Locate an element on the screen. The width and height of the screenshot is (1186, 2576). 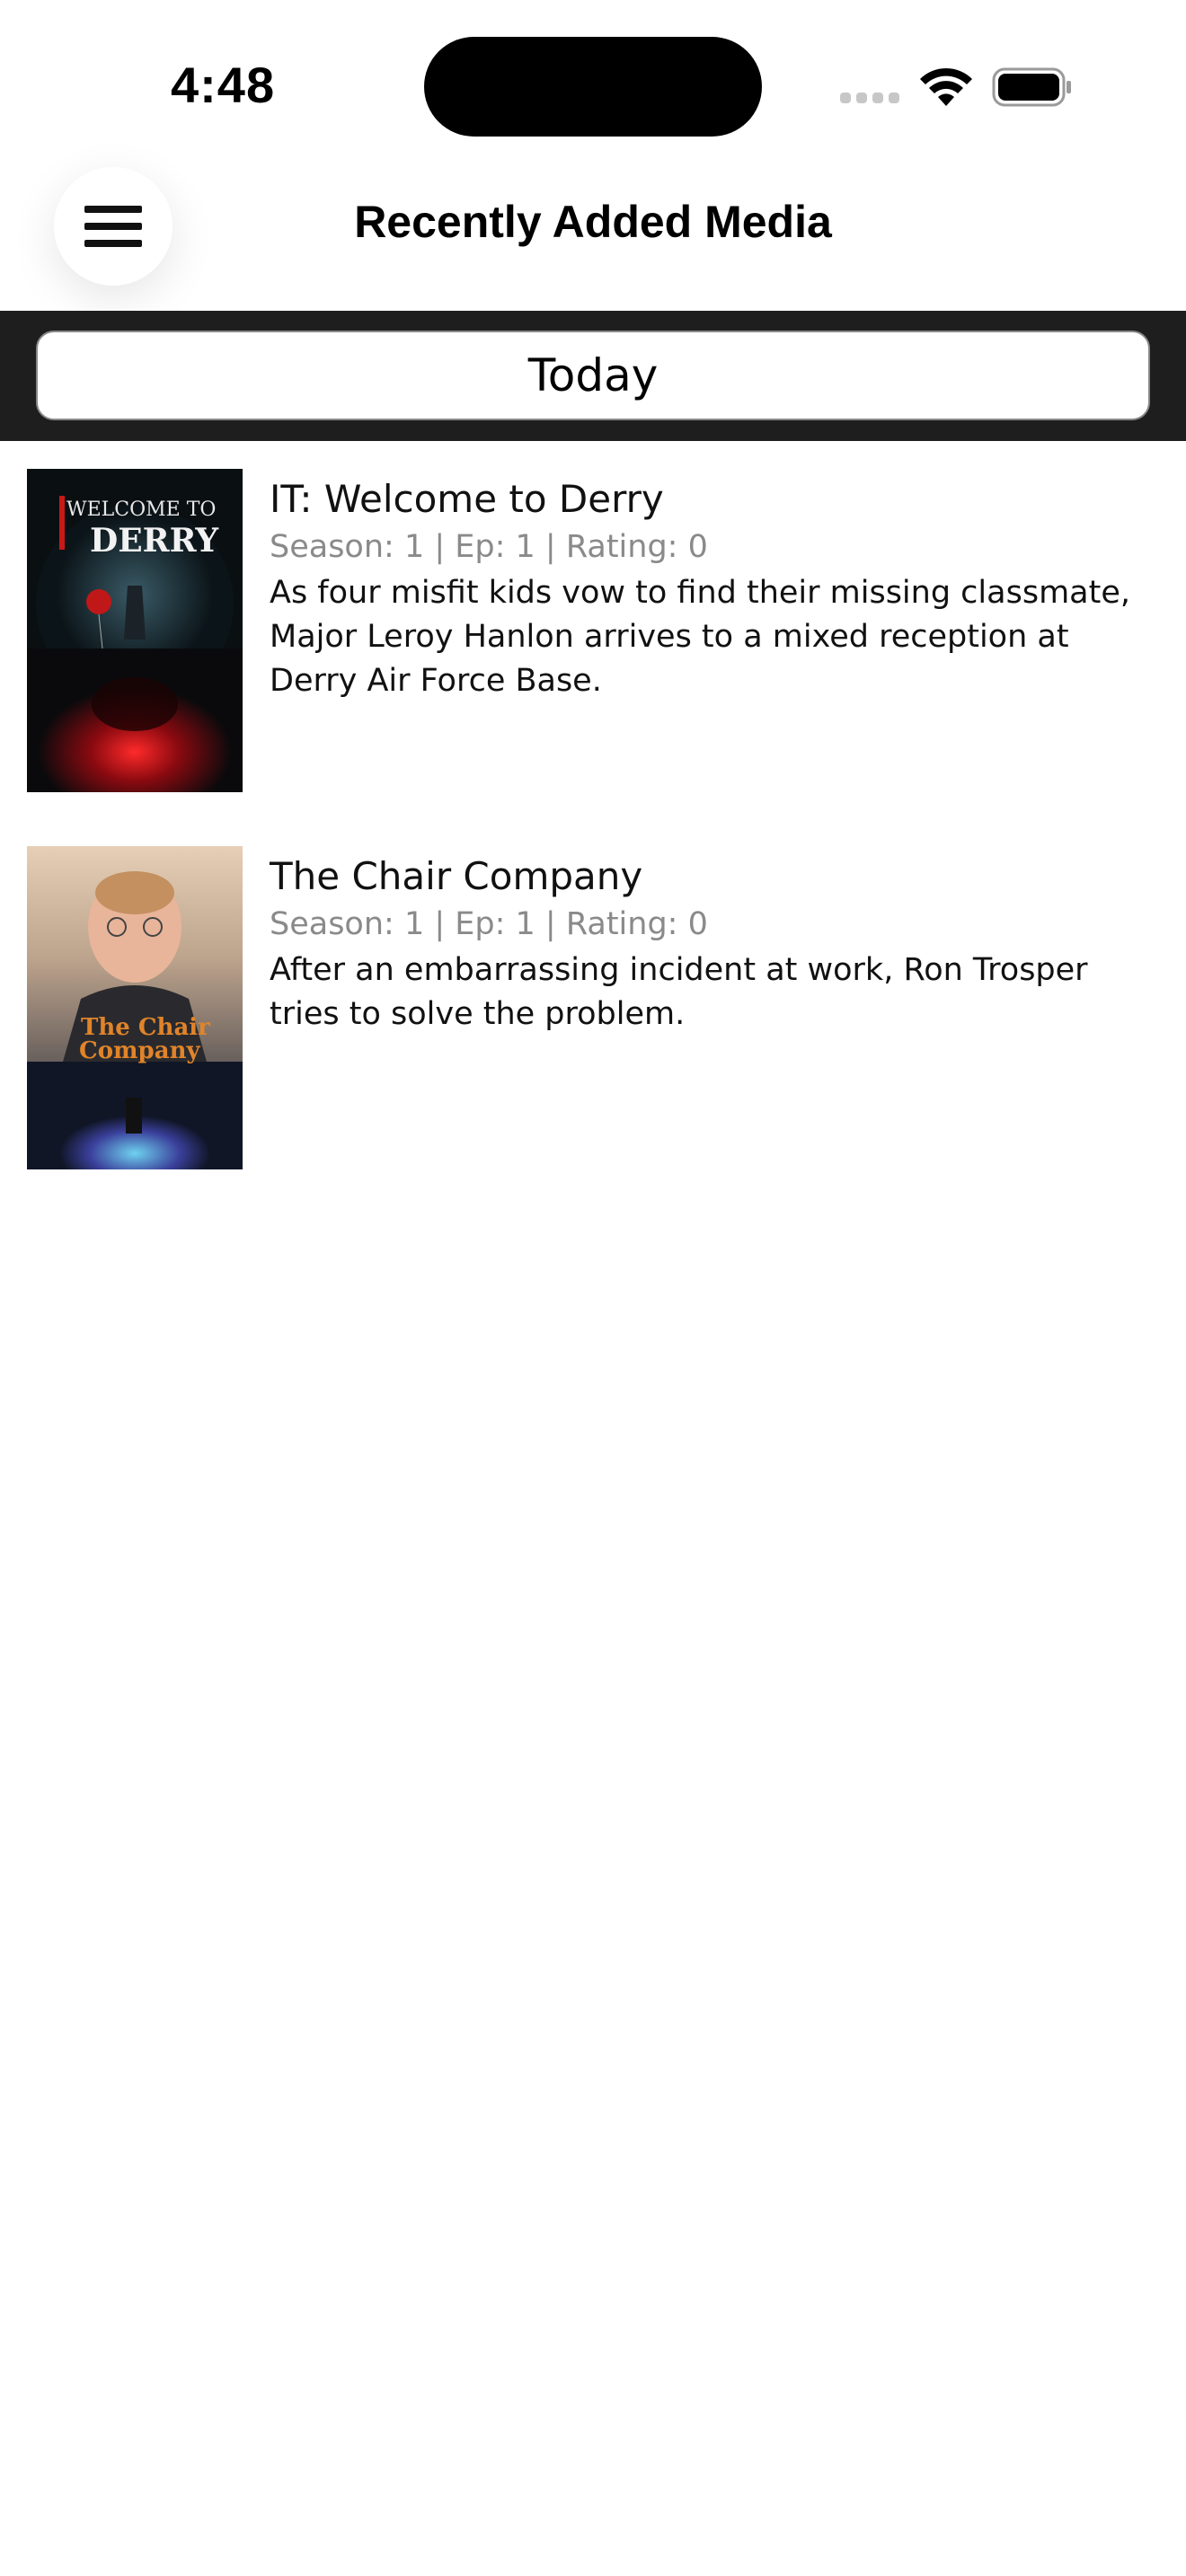
poster-text-2: DERRY is located at coordinates (154, 541).